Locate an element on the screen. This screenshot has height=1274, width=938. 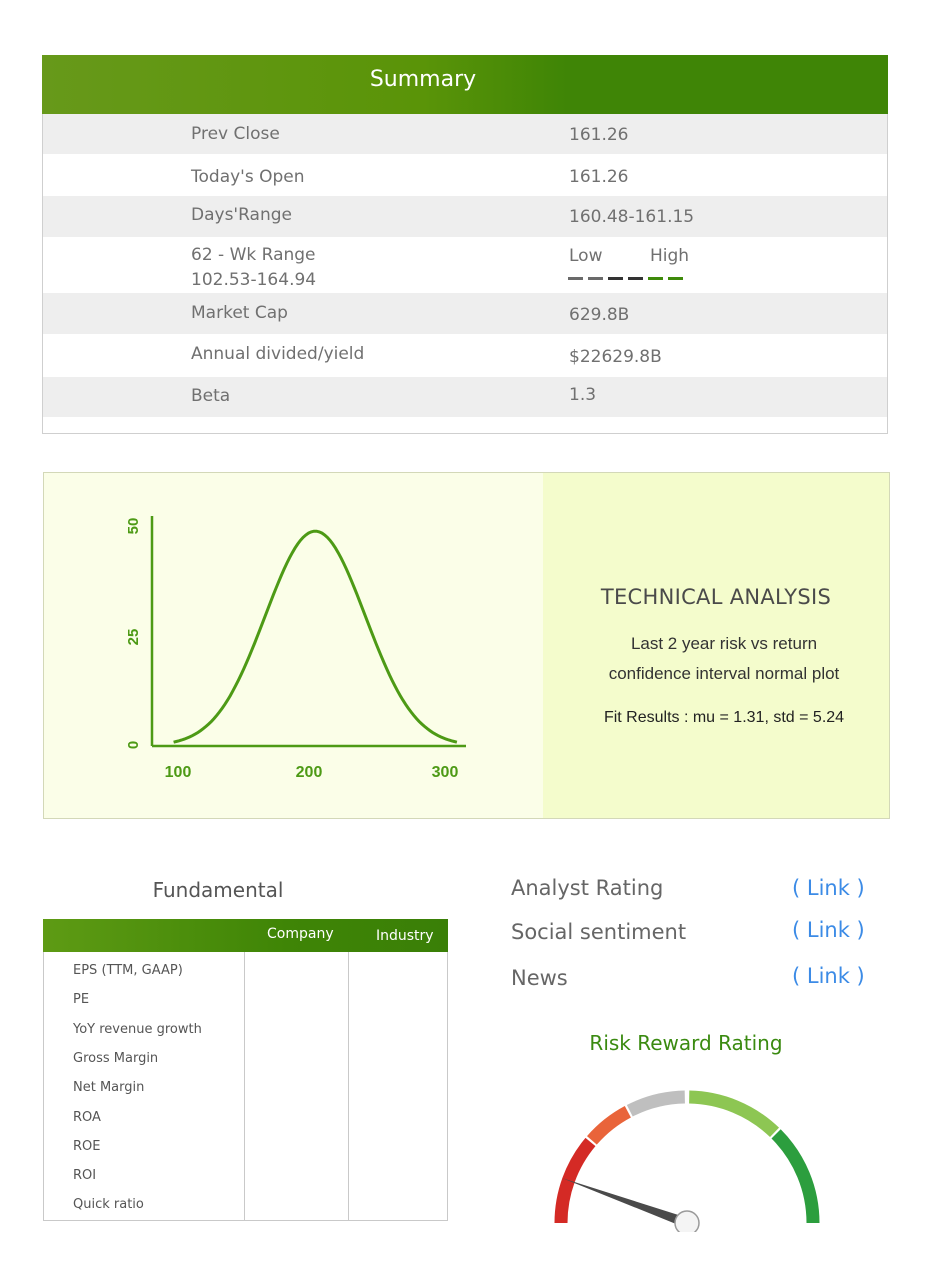
news-link: ( Link ) is located at coordinates (828, 976).